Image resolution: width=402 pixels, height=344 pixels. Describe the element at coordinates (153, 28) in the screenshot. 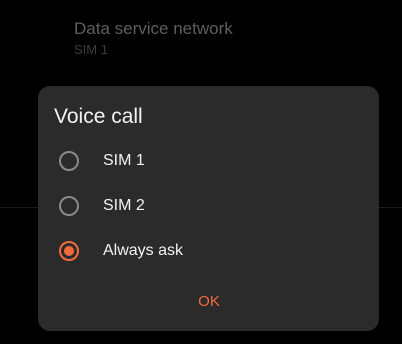

I see `setting-title: Data service network` at that location.